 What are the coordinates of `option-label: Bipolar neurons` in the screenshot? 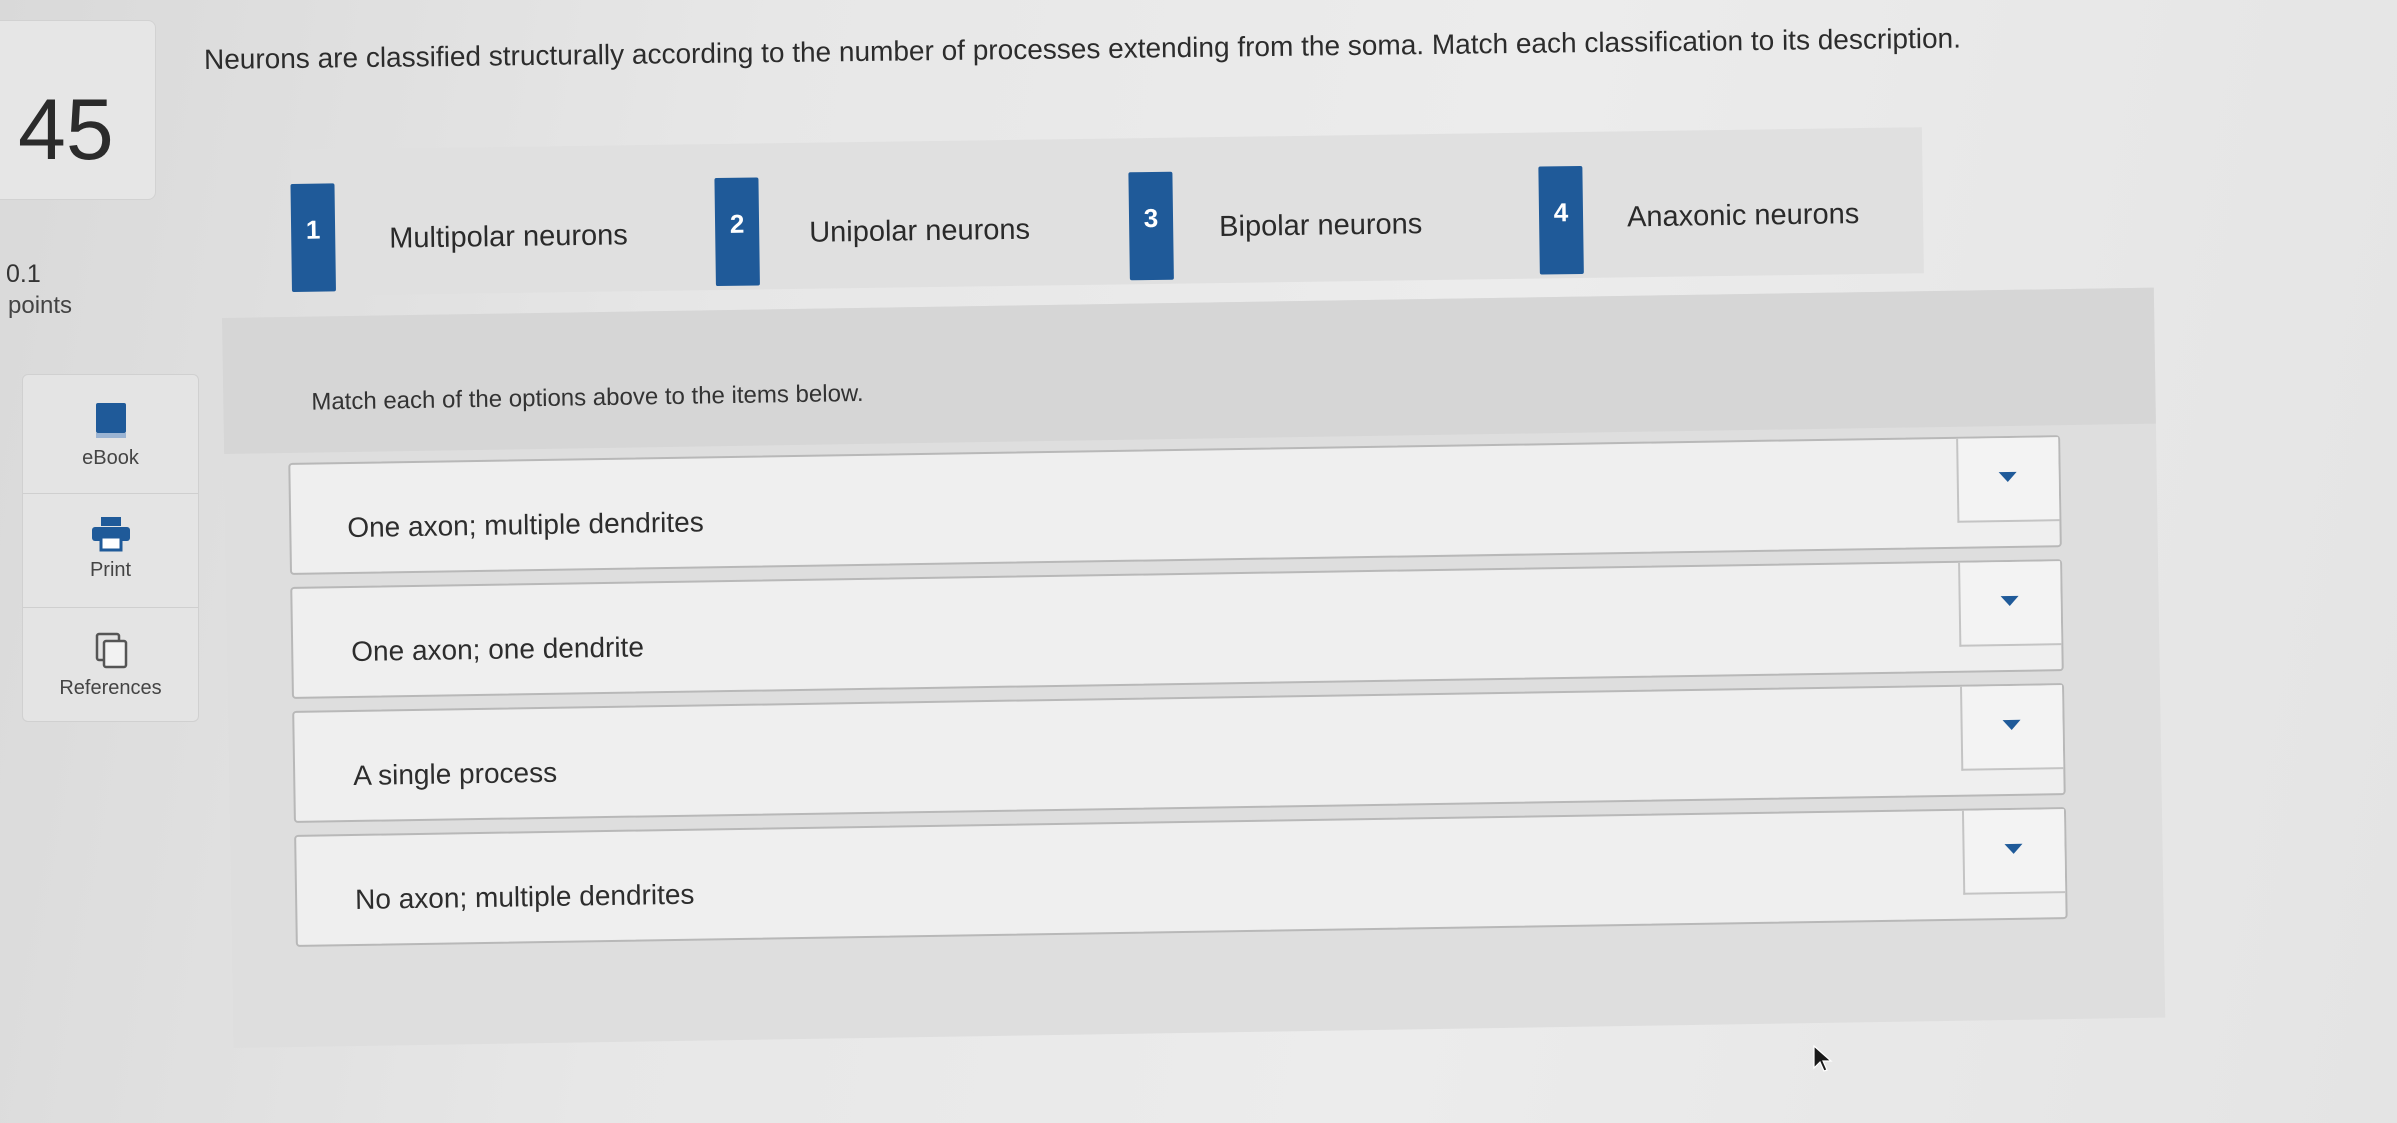 It's located at (1320, 226).